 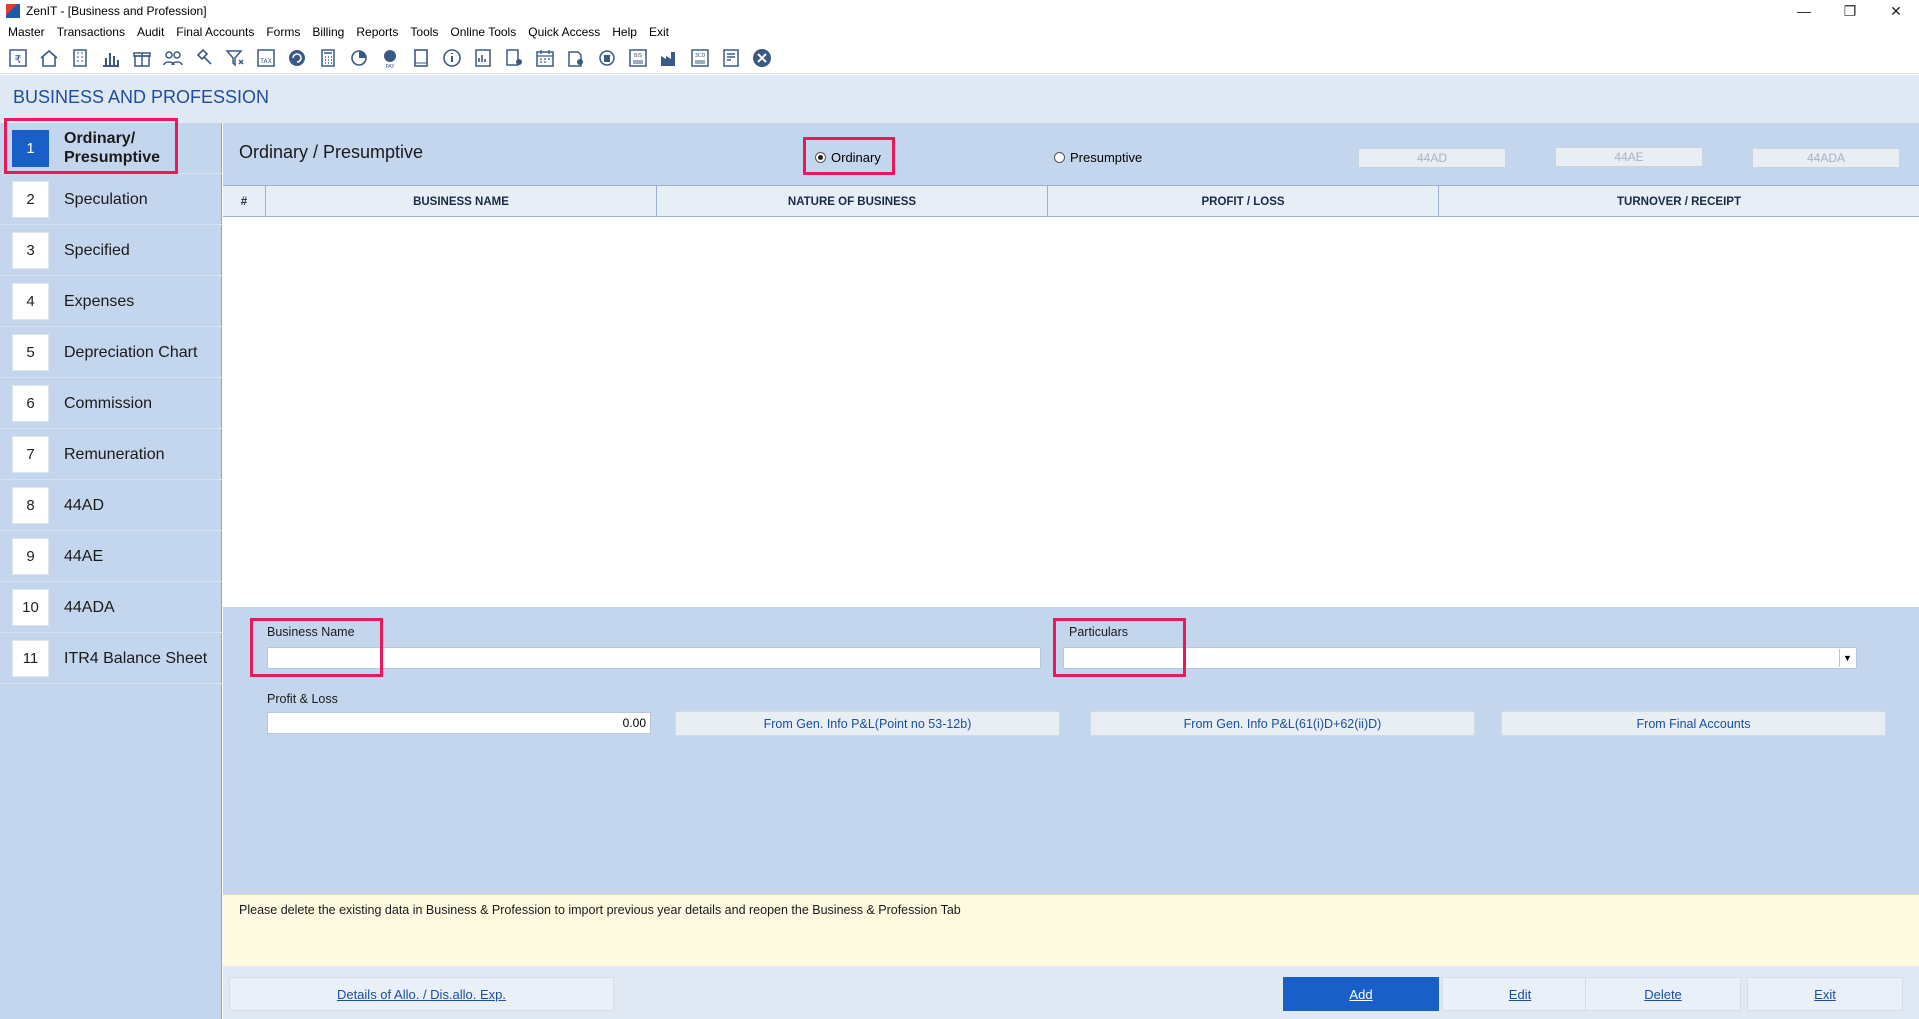 I want to click on delete-button: Delete, so click(x=1663, y=994).